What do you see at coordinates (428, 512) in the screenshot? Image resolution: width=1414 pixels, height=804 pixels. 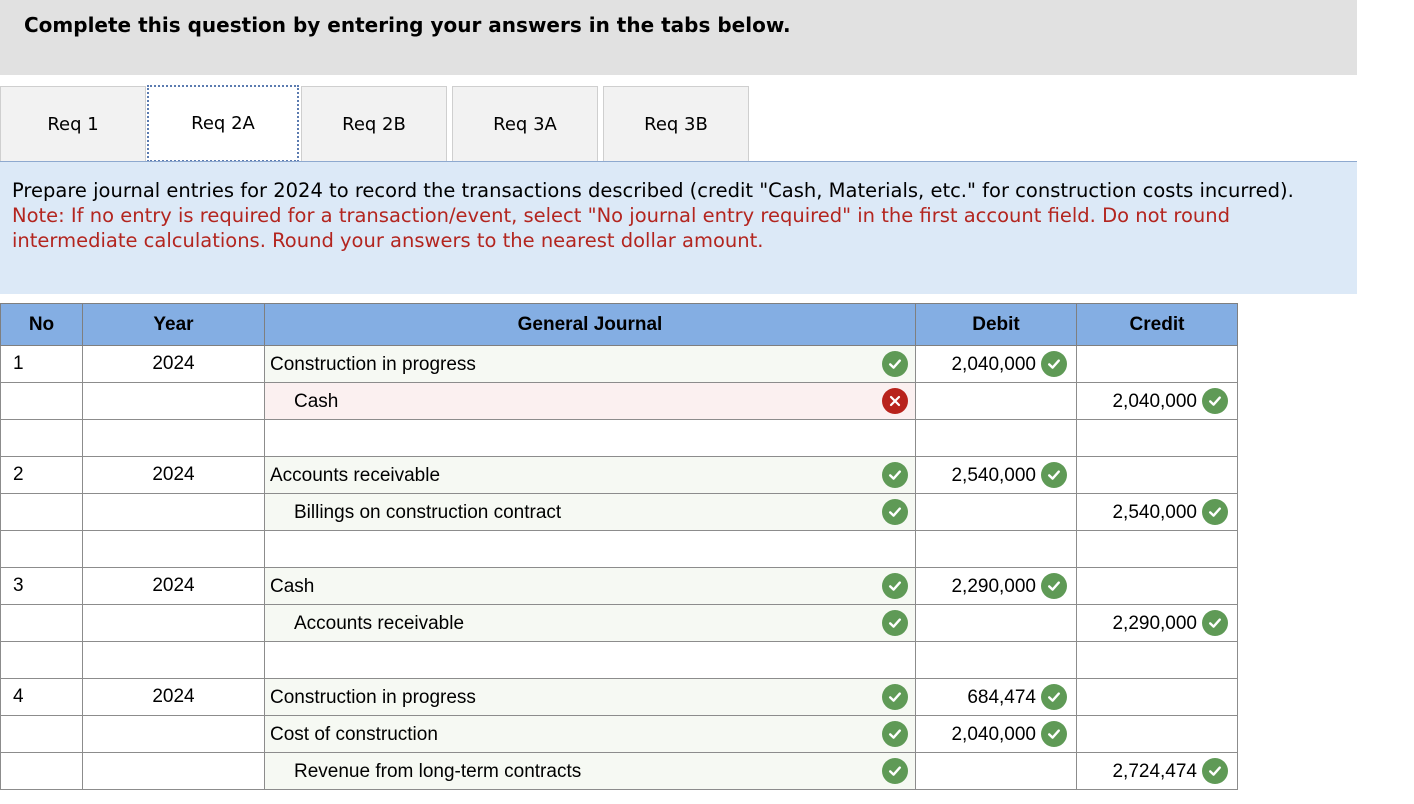 I see `account-name: Billings on construction contract` at bounding box center [428, 512].